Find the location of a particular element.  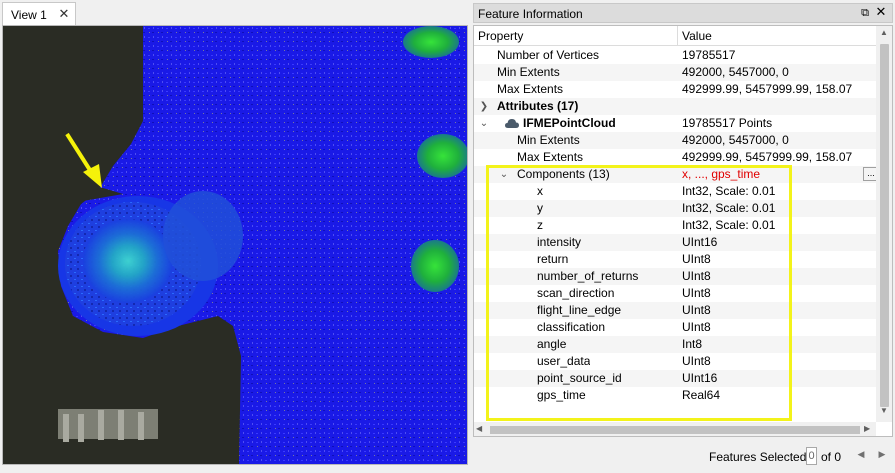

table-header: Property Value is located at coordinates (675, 36).